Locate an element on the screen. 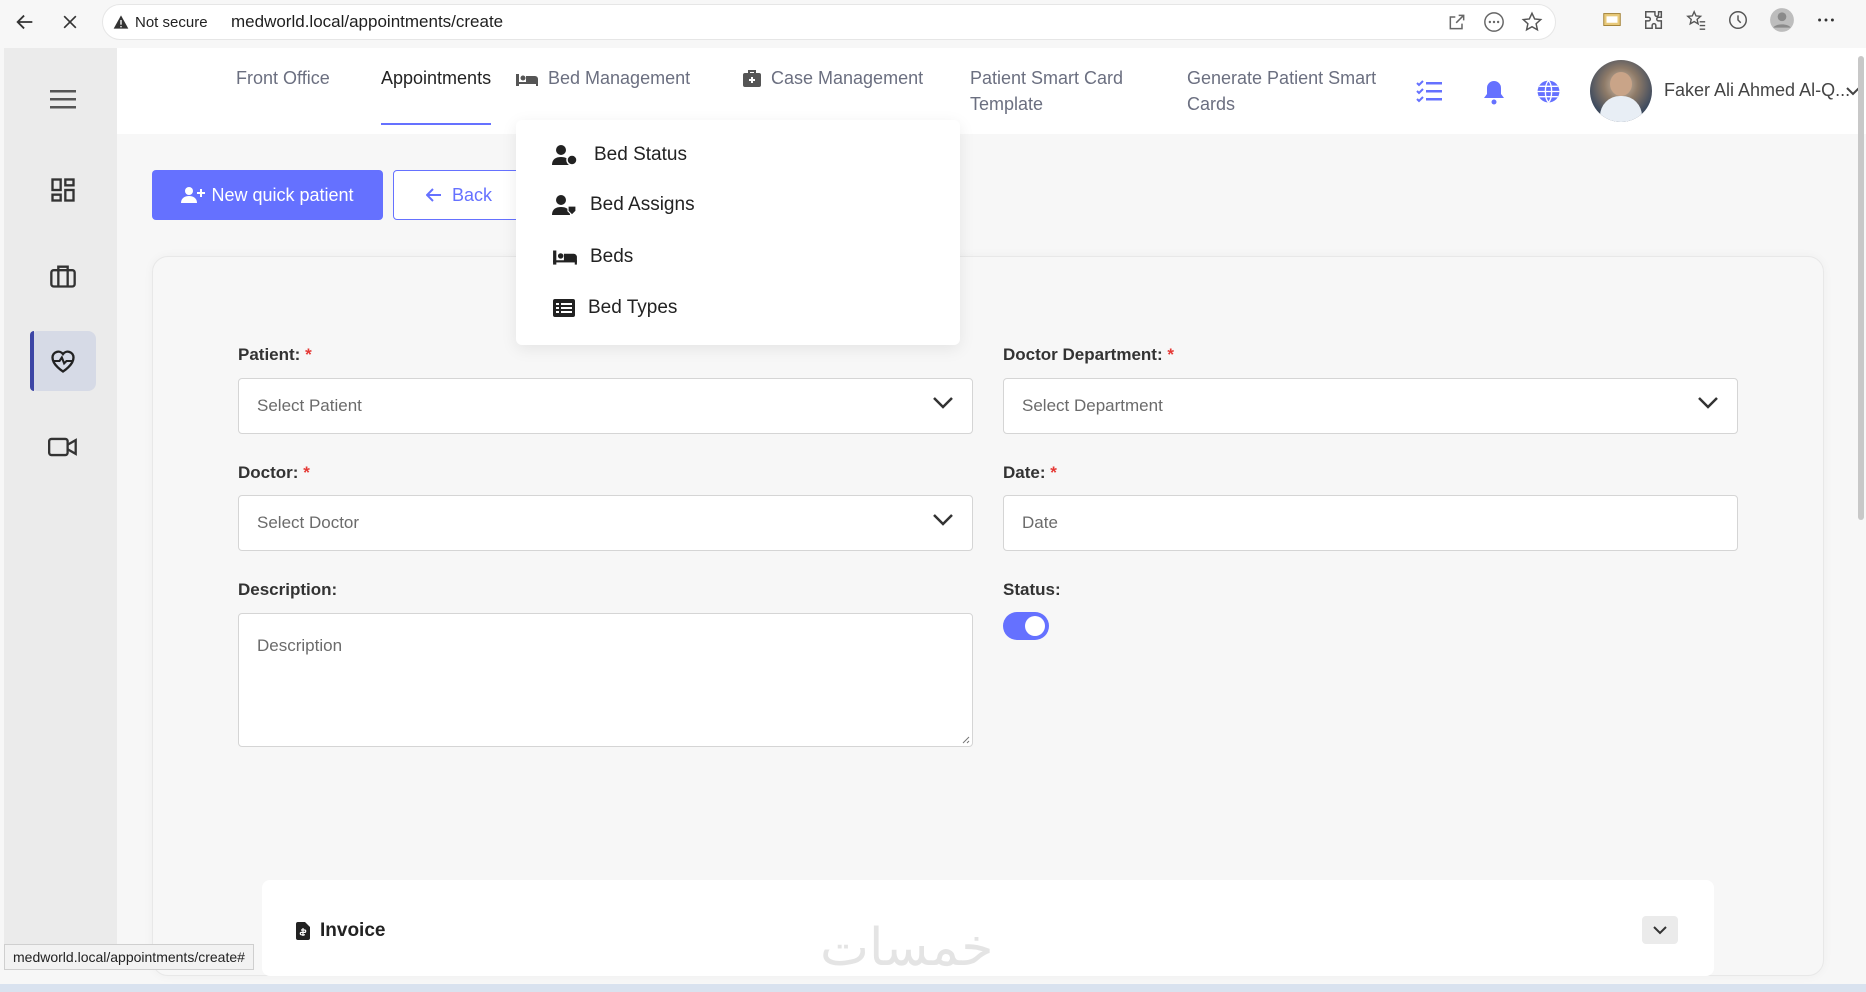 Image resolution: width=1866 pixels, height=992 pixels. beds-label: Beds is located at coordinates (612, 256).